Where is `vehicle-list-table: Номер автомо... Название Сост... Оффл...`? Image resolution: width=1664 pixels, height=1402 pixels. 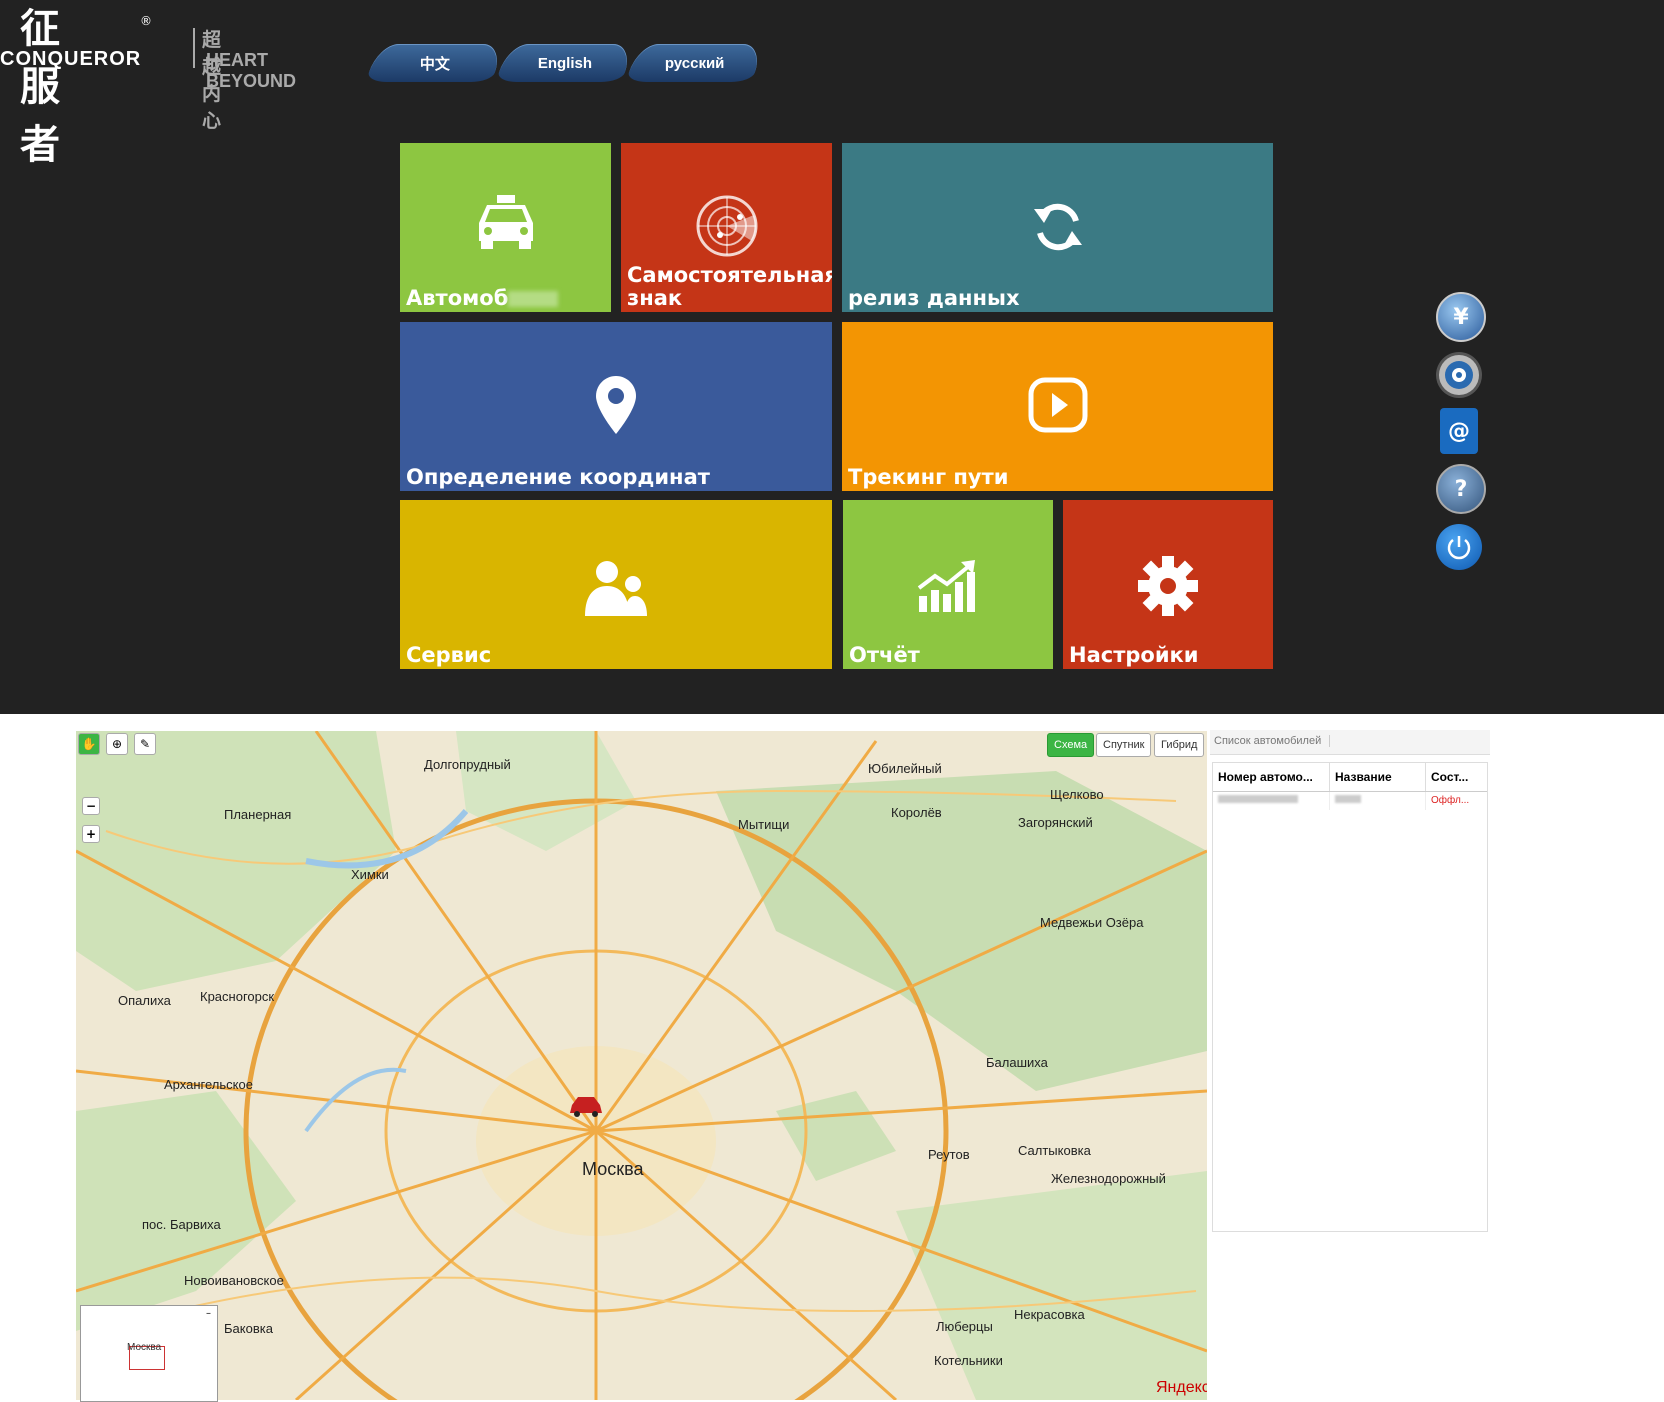 vehicle-list-table: Номер автомо... Название Сост... Оффл... is located at coordinates (1350, 997).